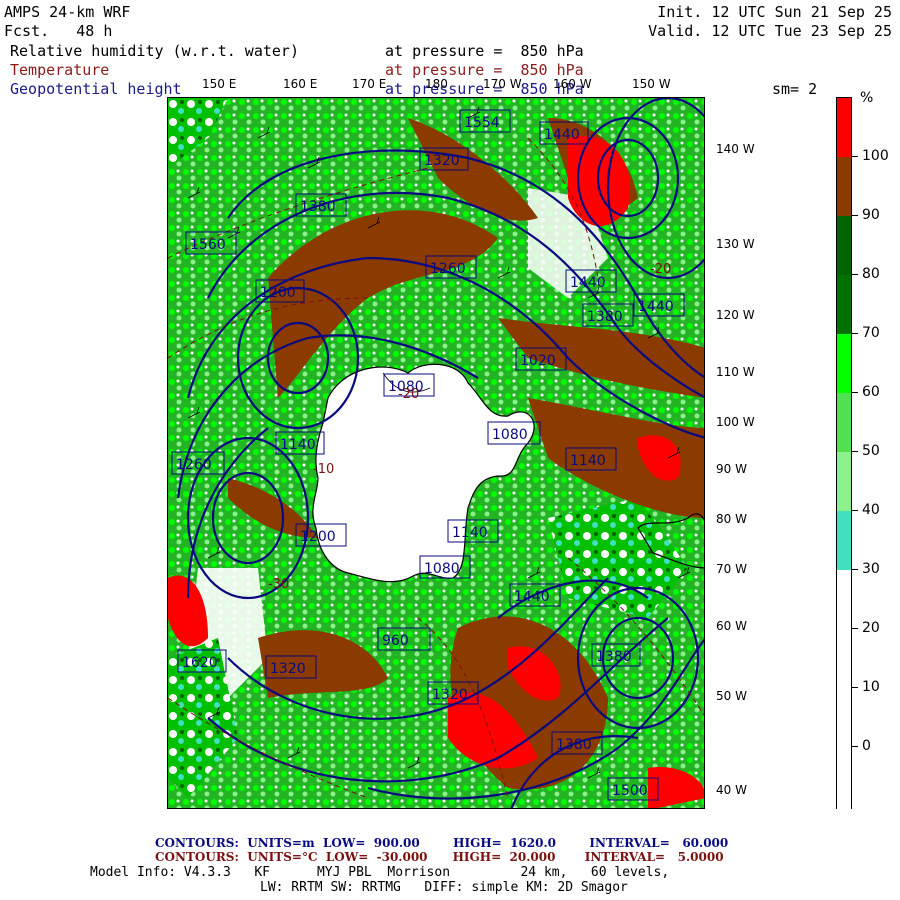 The height and width of the screenshot is (900, 900). Describe the element at coordinates (735, 315) in the screenshot. I see `lon-label-right: 120 W` at that location.